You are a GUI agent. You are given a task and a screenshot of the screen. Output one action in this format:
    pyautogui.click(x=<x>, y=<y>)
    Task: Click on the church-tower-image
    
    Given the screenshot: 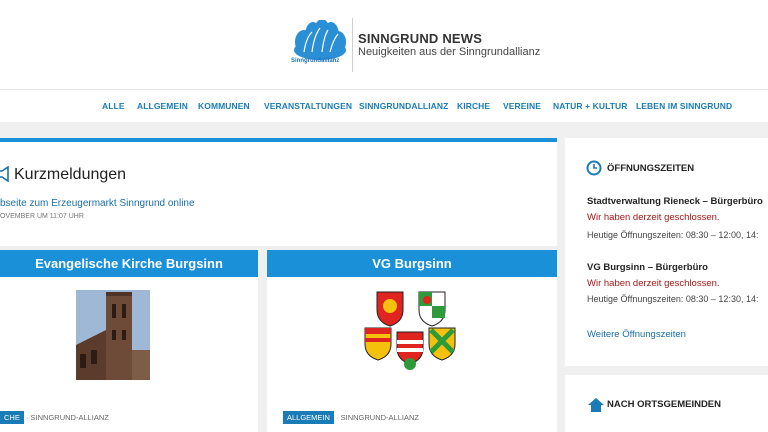 What is the action you would take?
    pyautogui.click(x=113, y=335)
    